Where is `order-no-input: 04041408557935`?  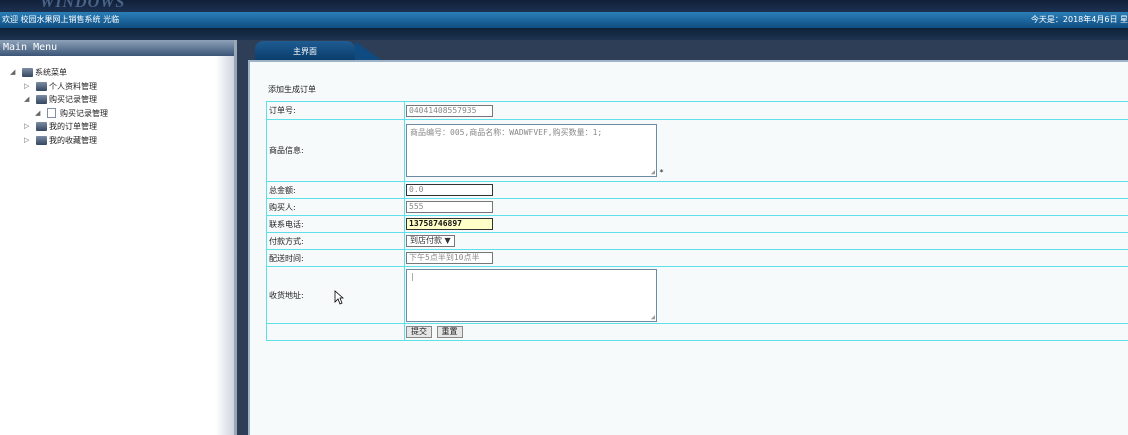 order-no-input: 04041408557935 is located at coordinates (449, 110).